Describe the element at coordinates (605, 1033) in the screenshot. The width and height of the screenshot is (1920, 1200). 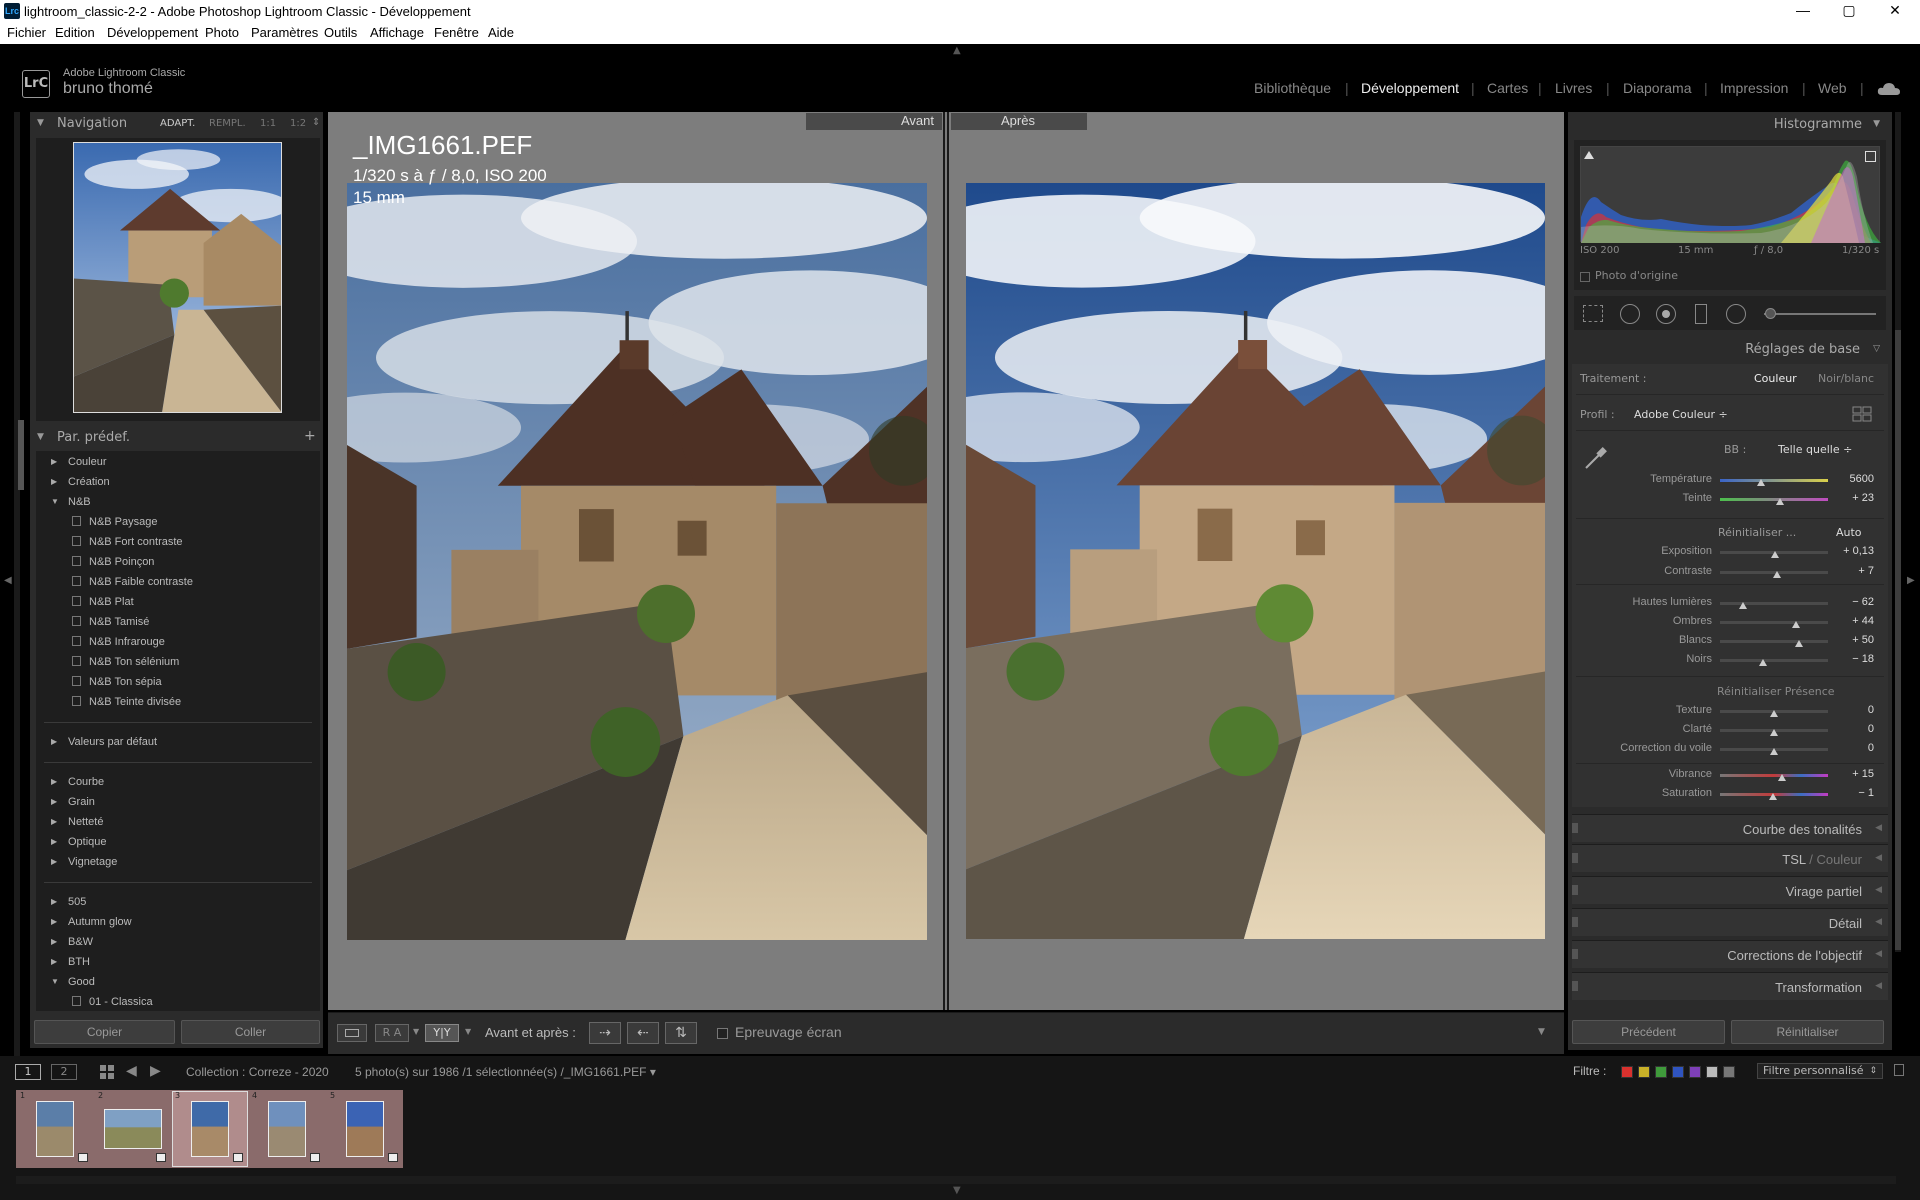
I see `copy-before-to-after-icon: ⇢` at that location.